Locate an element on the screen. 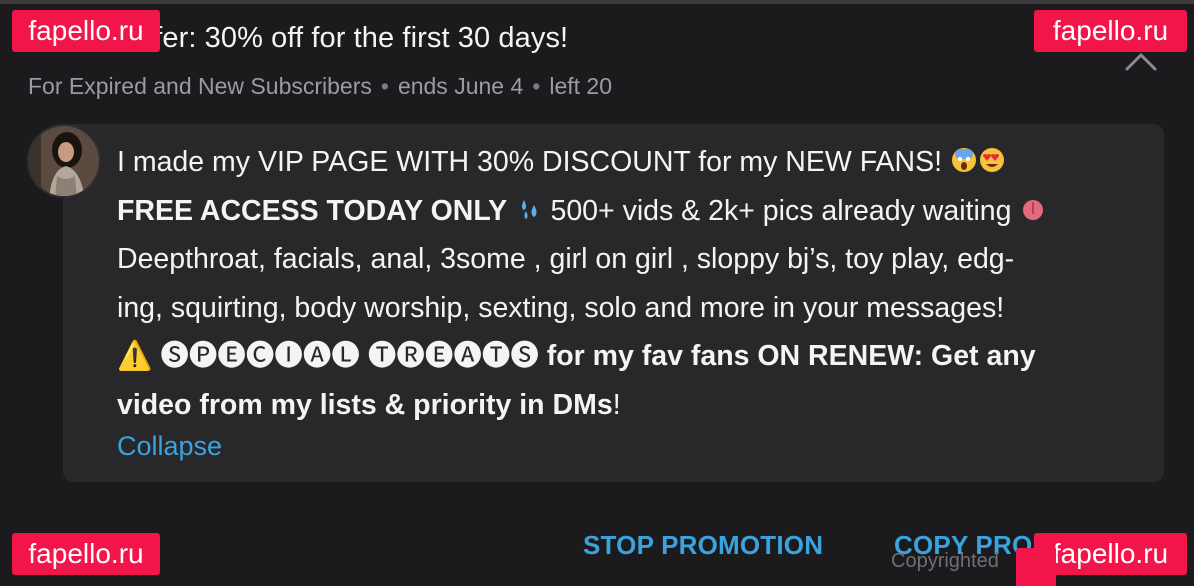 This screenshot has height=586, width=1194. top-divider is located at coordinates (597, 2).